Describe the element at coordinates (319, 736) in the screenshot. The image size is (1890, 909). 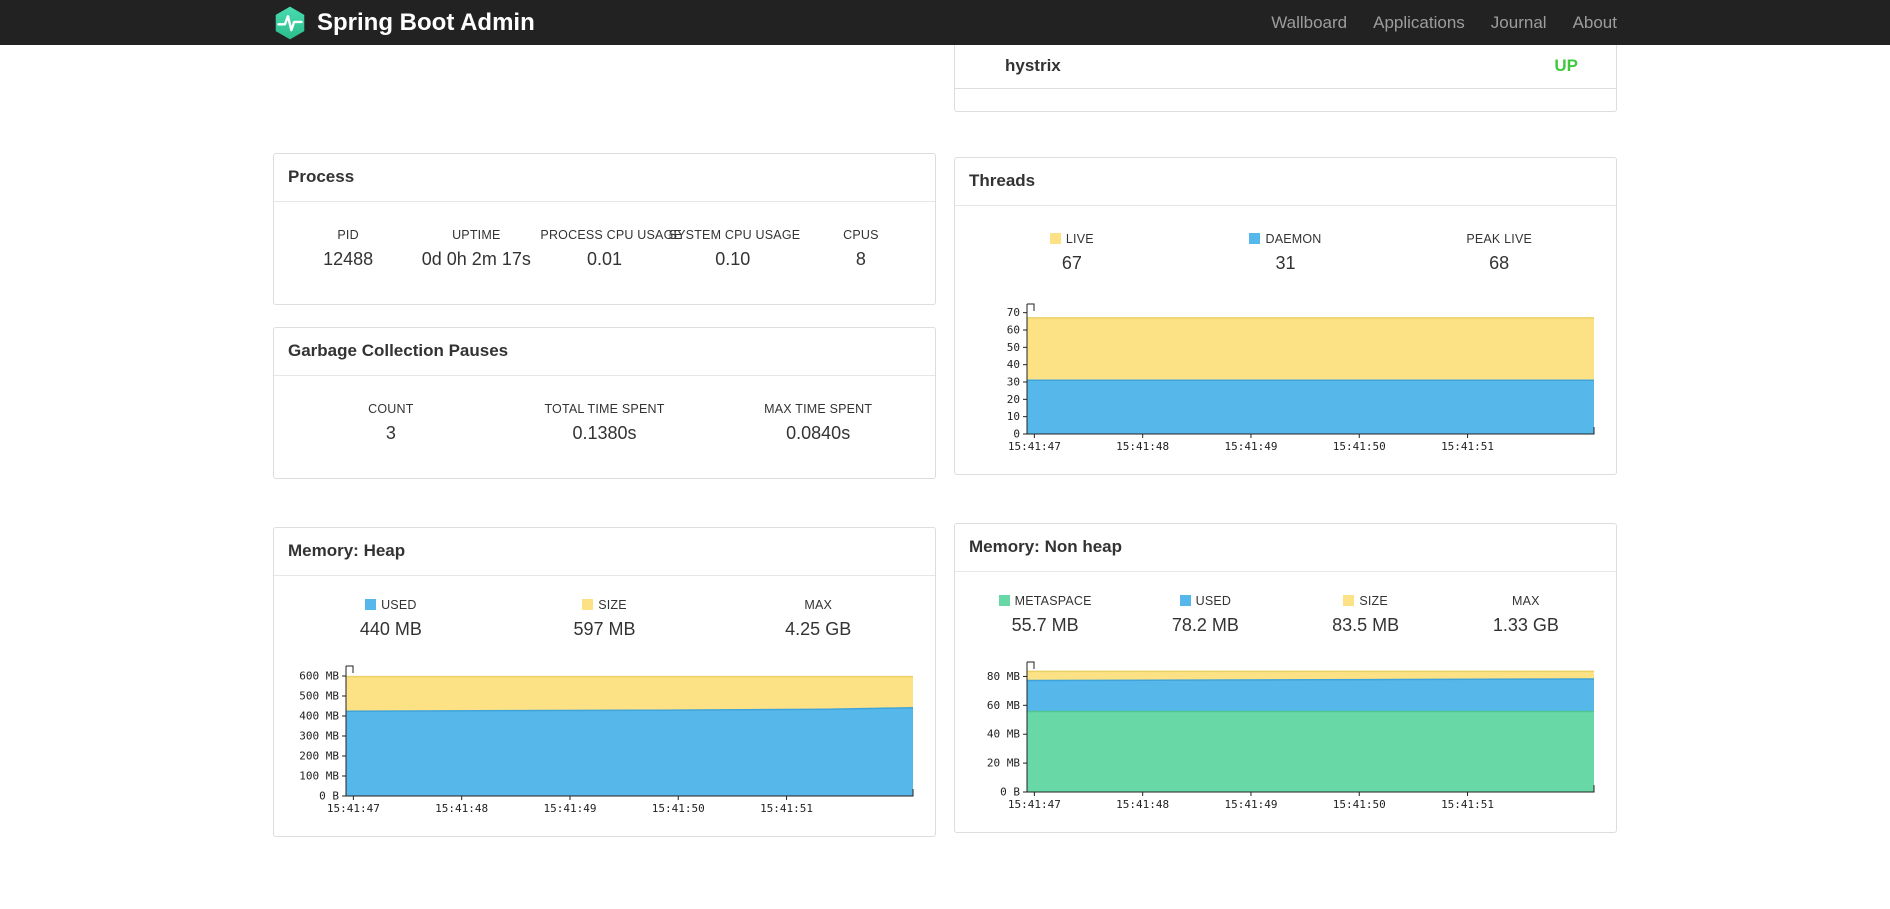
I see `svg-text: 300 MB` at that location.